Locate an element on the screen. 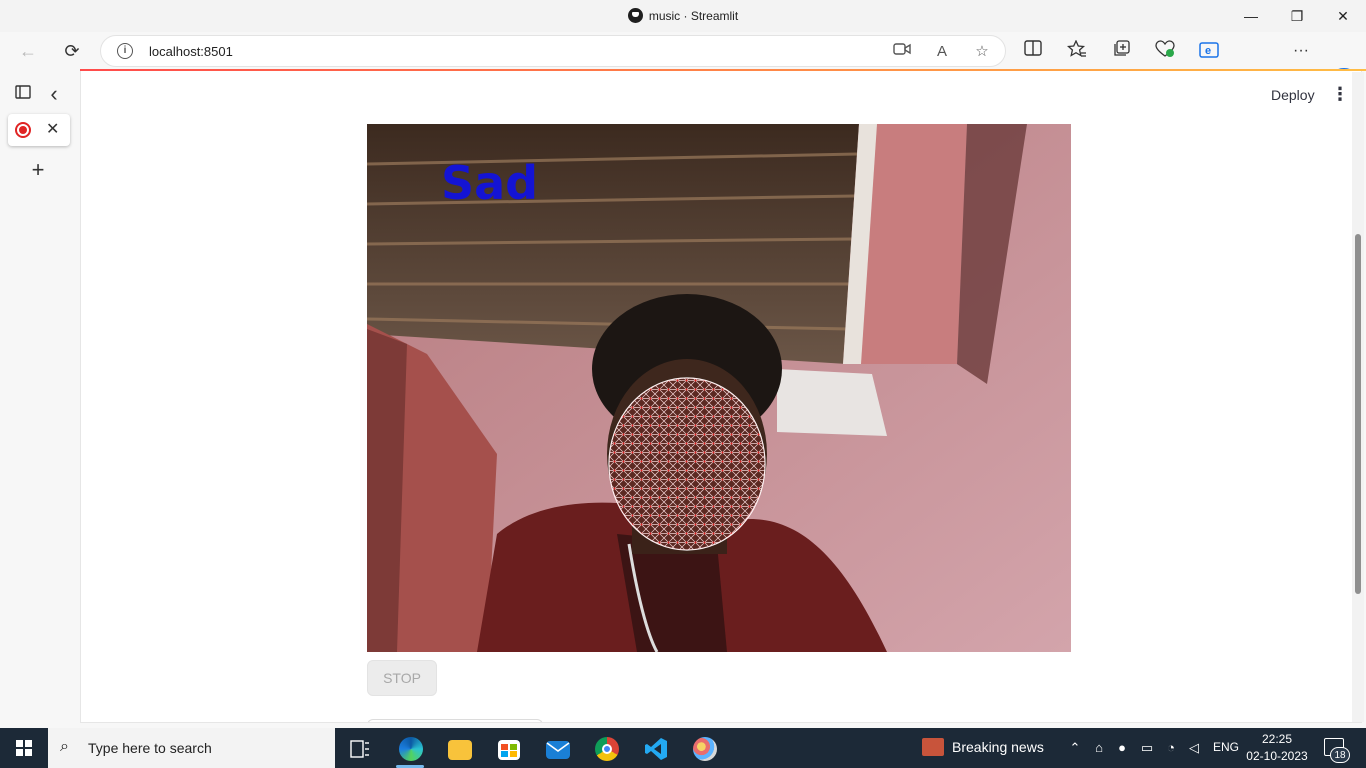  search-placeholder: Type here to search is located at coordinates (150, 748).